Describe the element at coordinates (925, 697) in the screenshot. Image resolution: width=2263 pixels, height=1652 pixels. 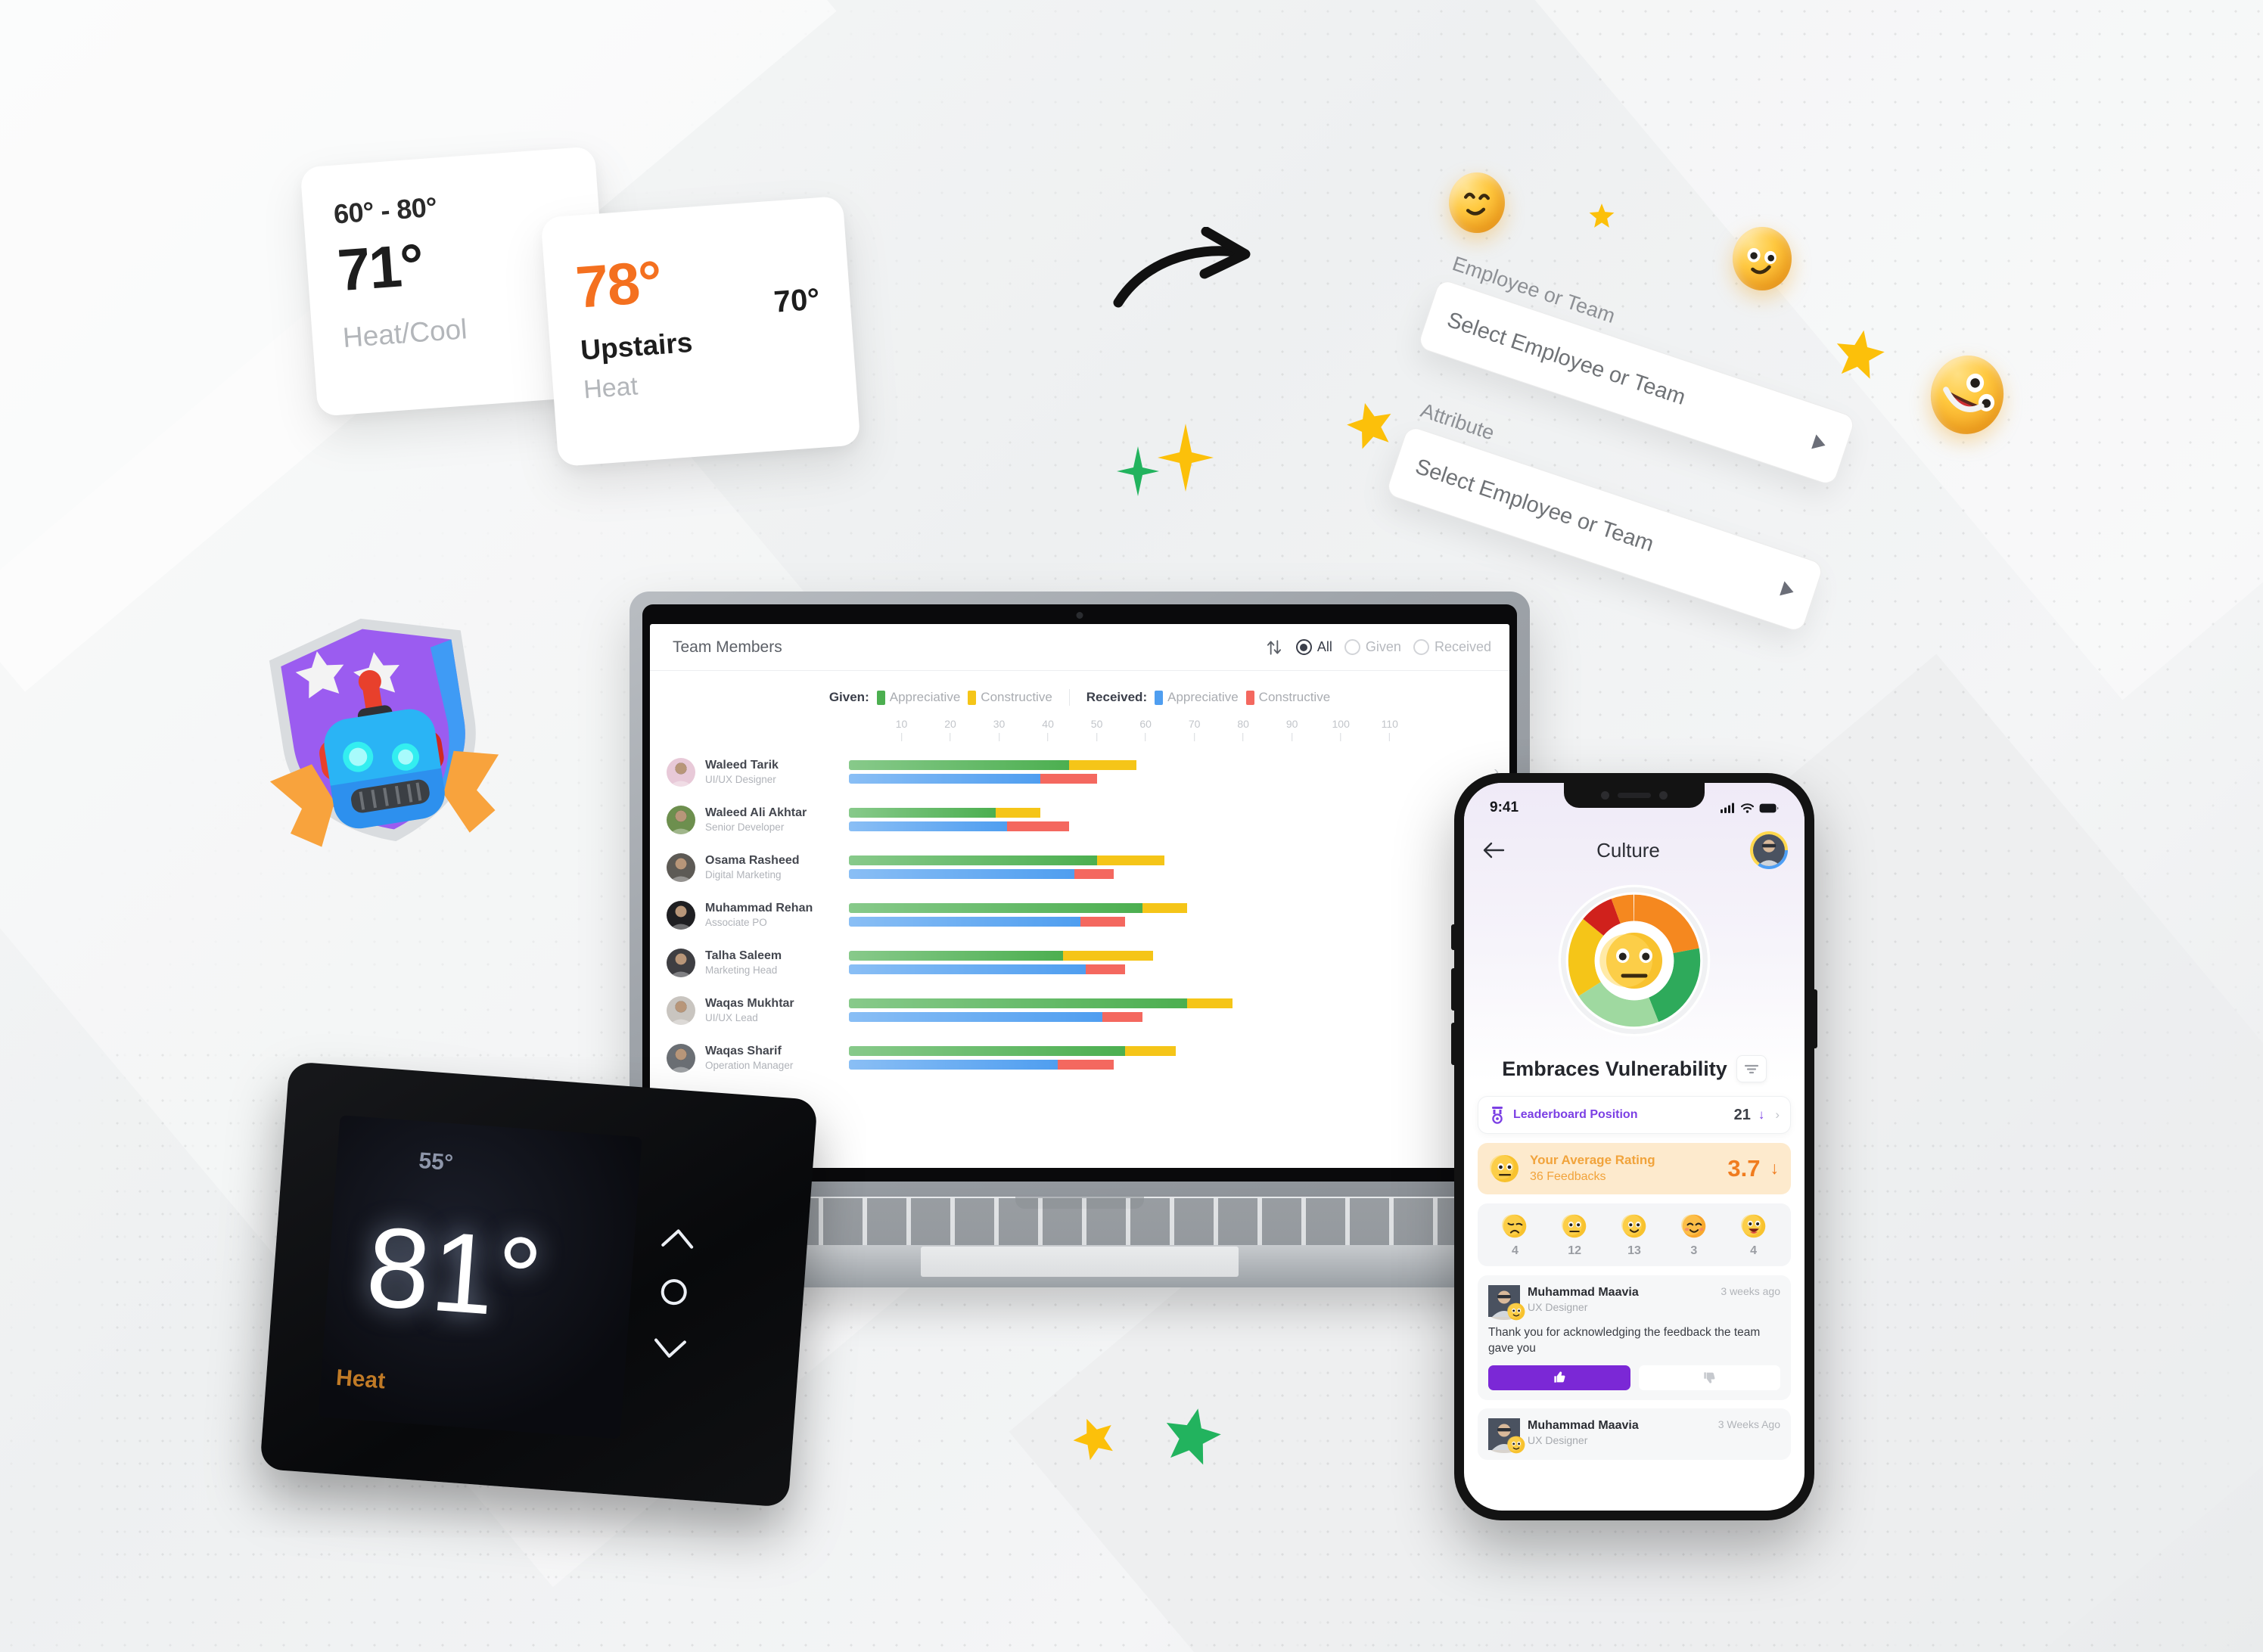
I see `legend-text-given-appreciative: Appreciative` at that location.